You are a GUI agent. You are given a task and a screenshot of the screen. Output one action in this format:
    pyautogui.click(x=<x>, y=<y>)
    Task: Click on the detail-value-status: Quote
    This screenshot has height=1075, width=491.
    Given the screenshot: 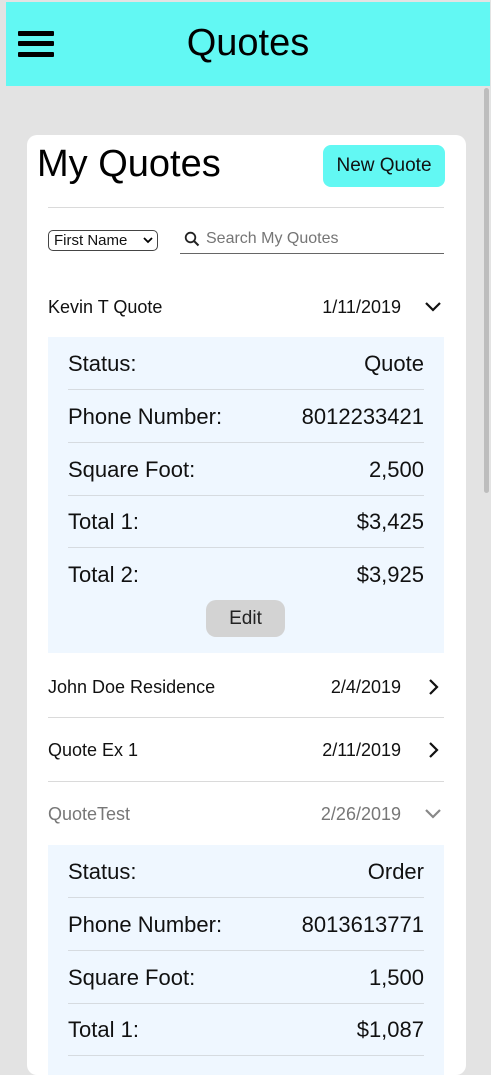 What is the action you would take?
    pyautogui.click(x=394, y=363)
    